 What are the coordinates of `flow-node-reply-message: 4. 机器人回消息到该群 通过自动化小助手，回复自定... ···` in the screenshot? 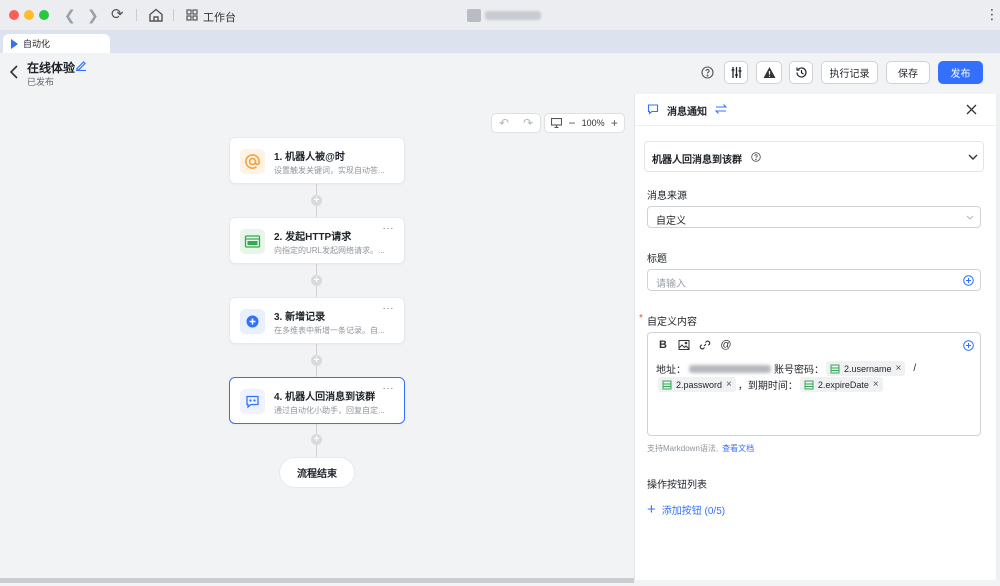 It's located at (317, 400).